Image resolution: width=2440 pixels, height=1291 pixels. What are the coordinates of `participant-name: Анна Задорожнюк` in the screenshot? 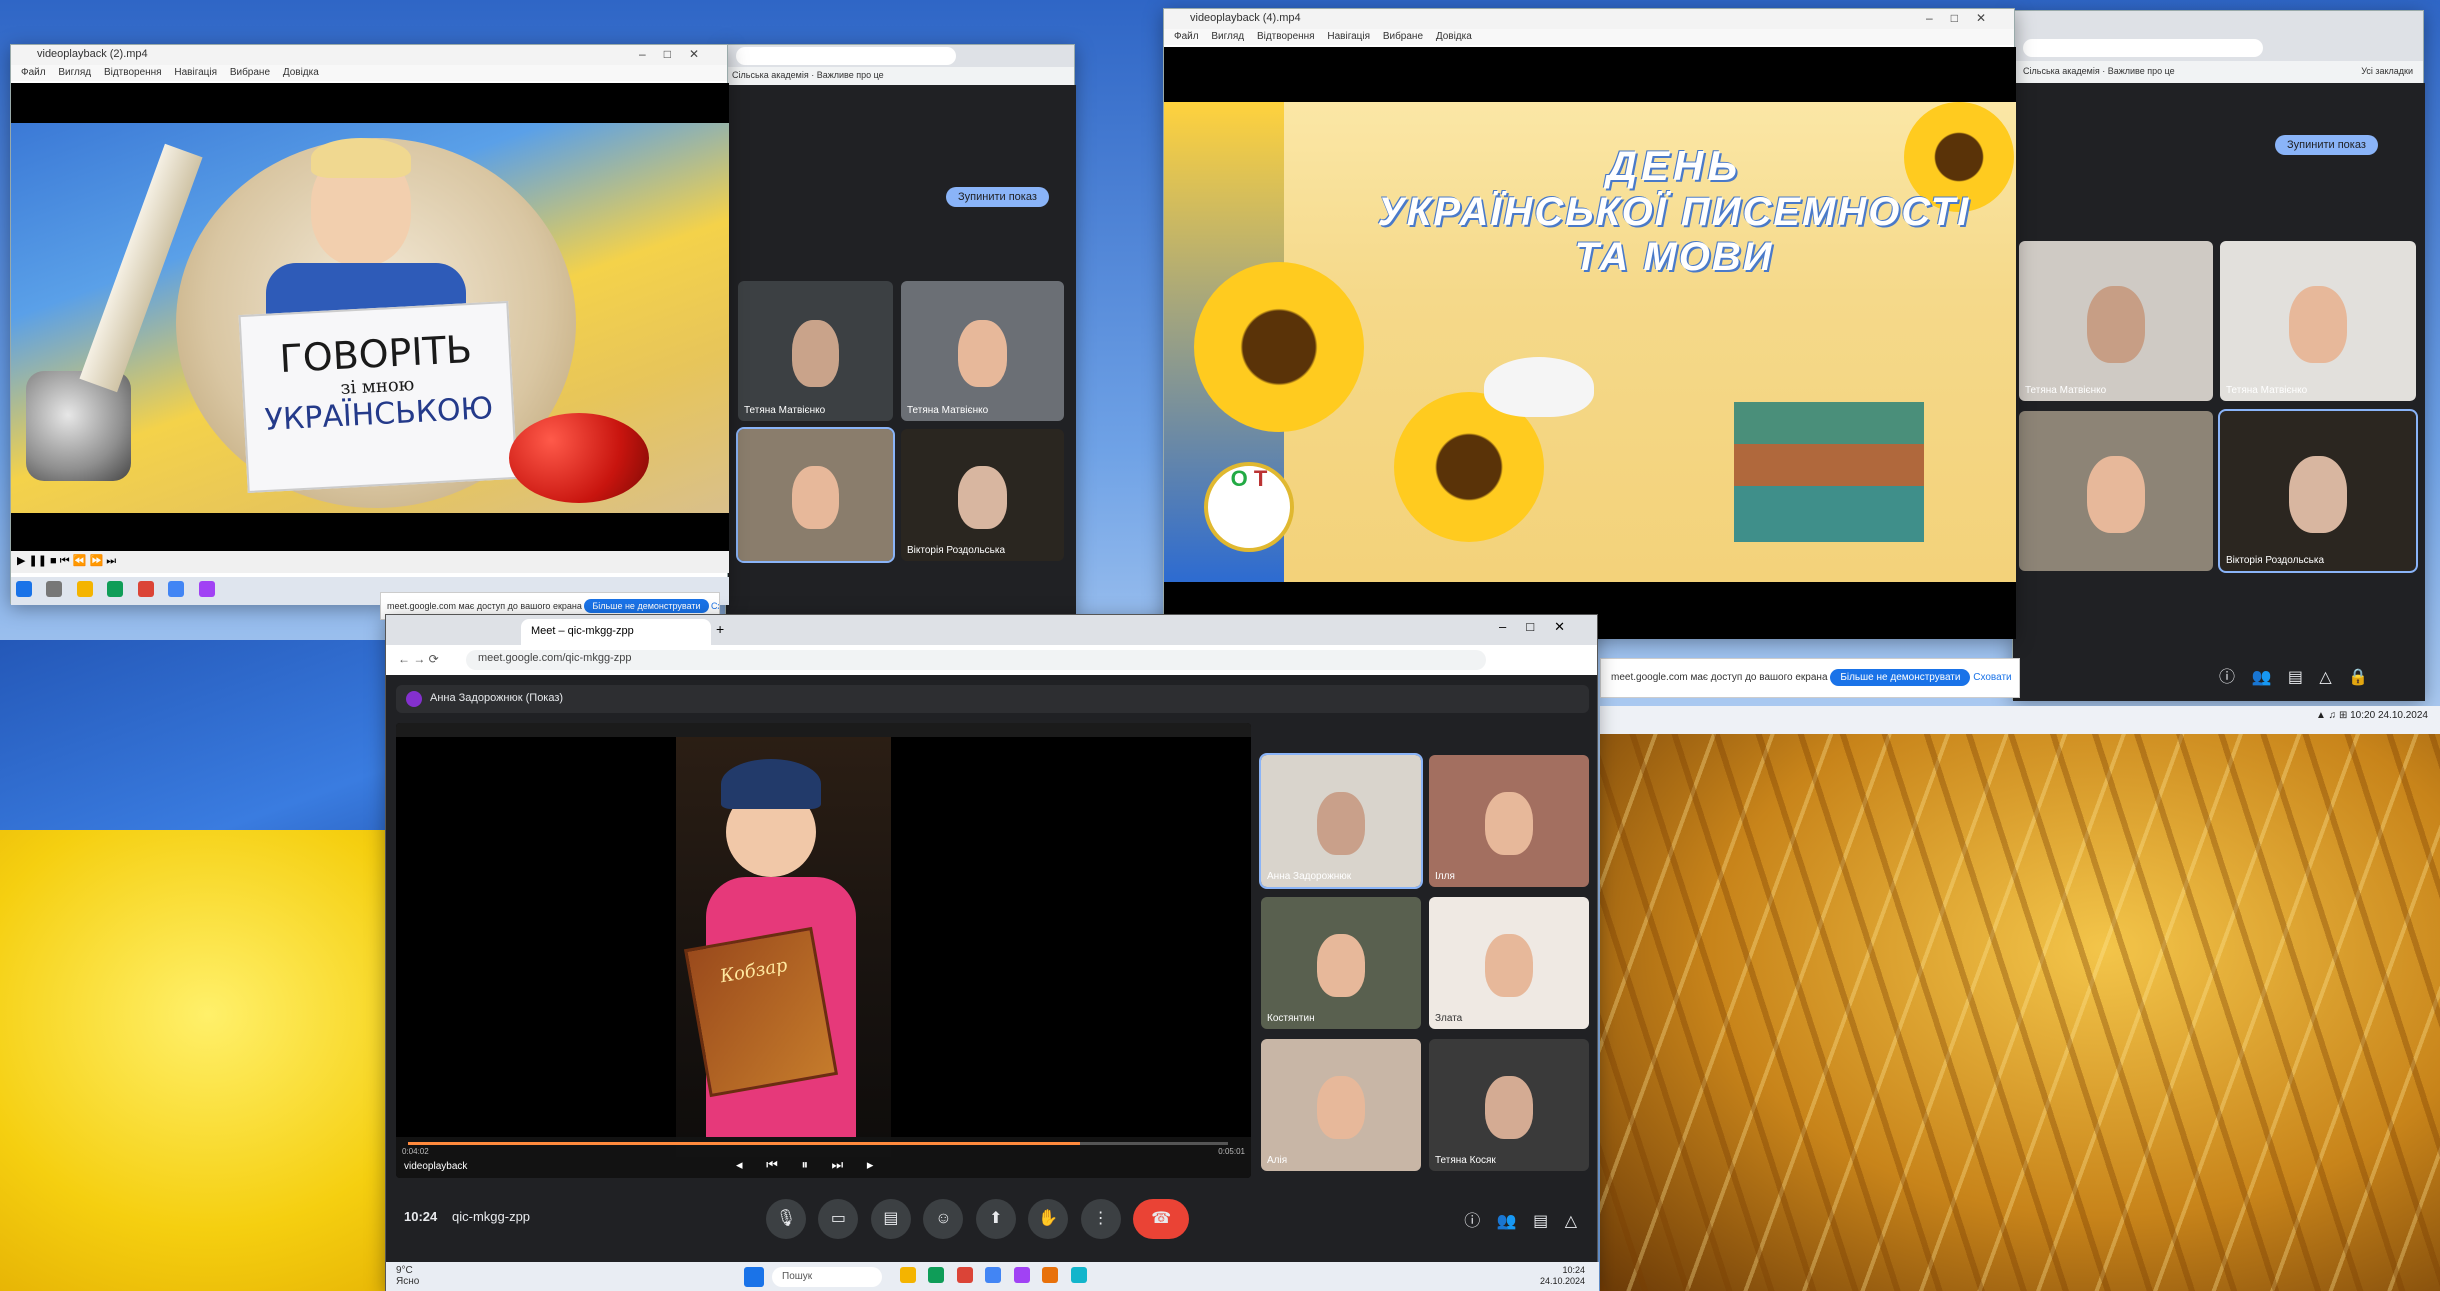 It's located at (1309, 876).